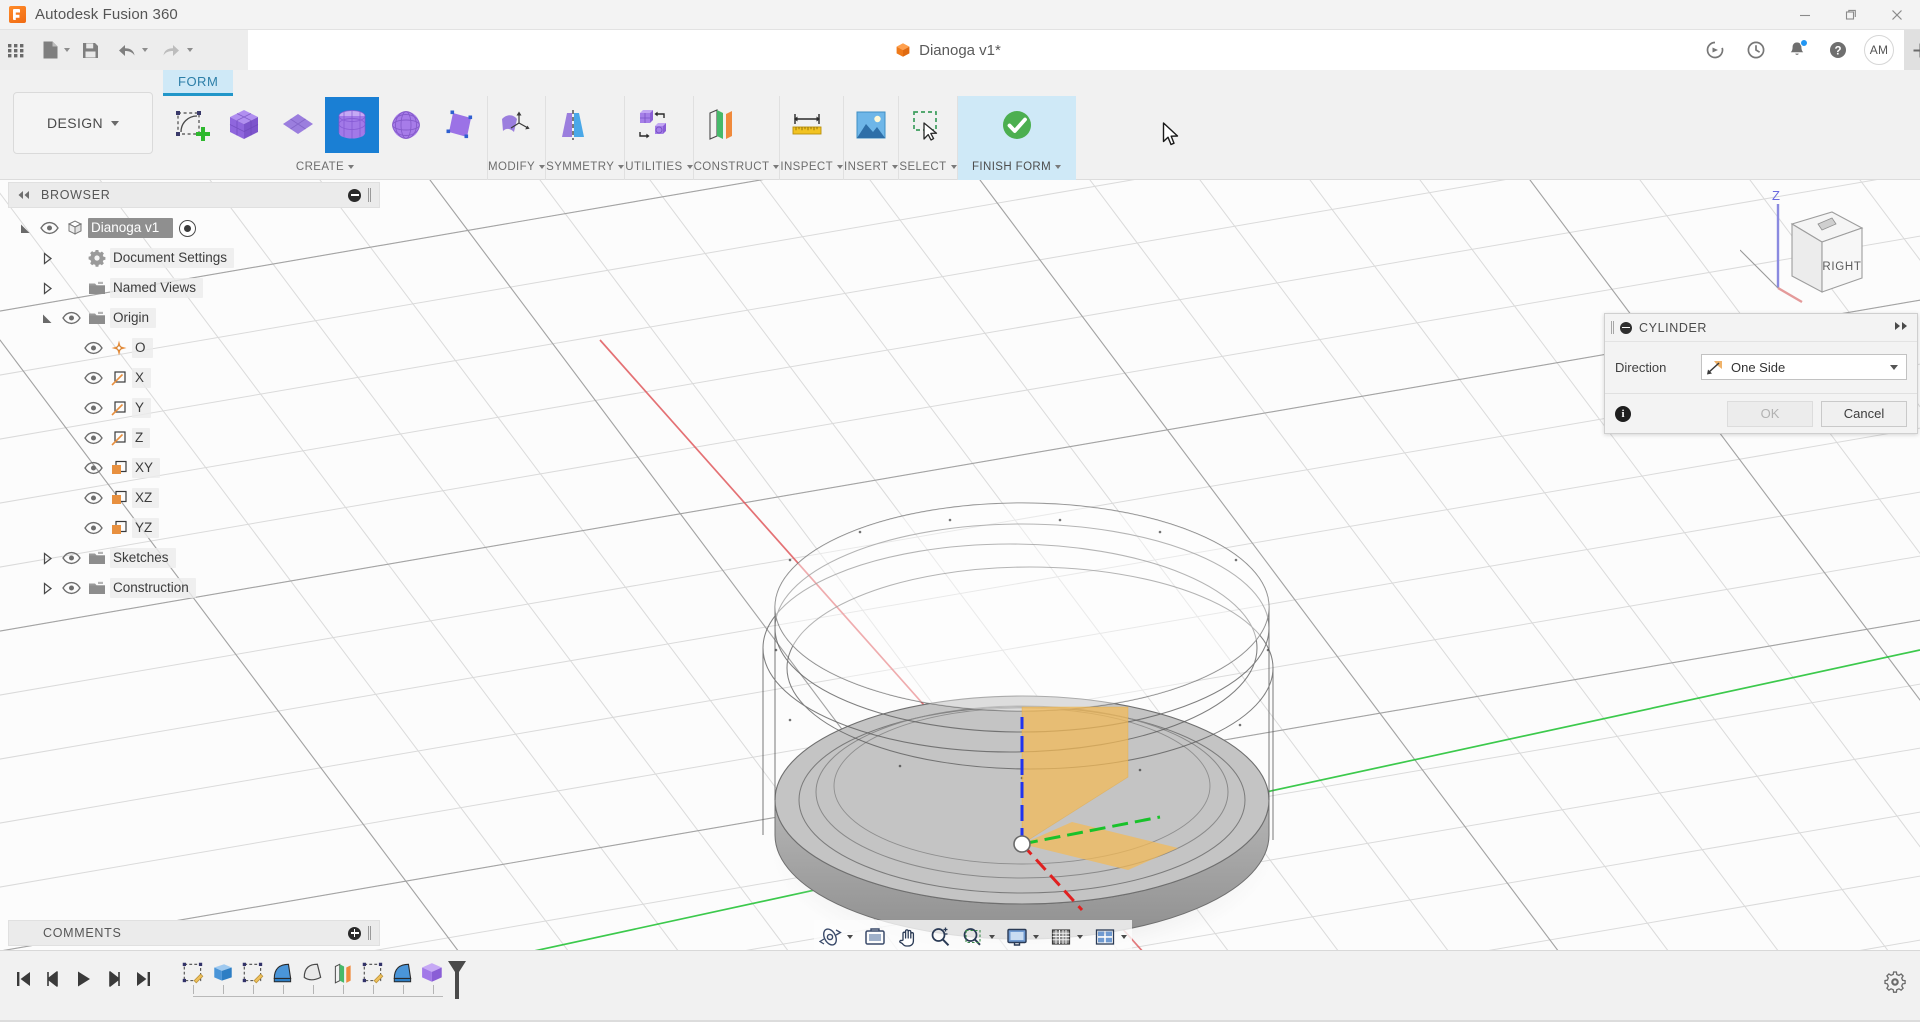  Describe the element at coordinates (457, 982) in the screenshot. I see `timeline-end-marker` at that location.